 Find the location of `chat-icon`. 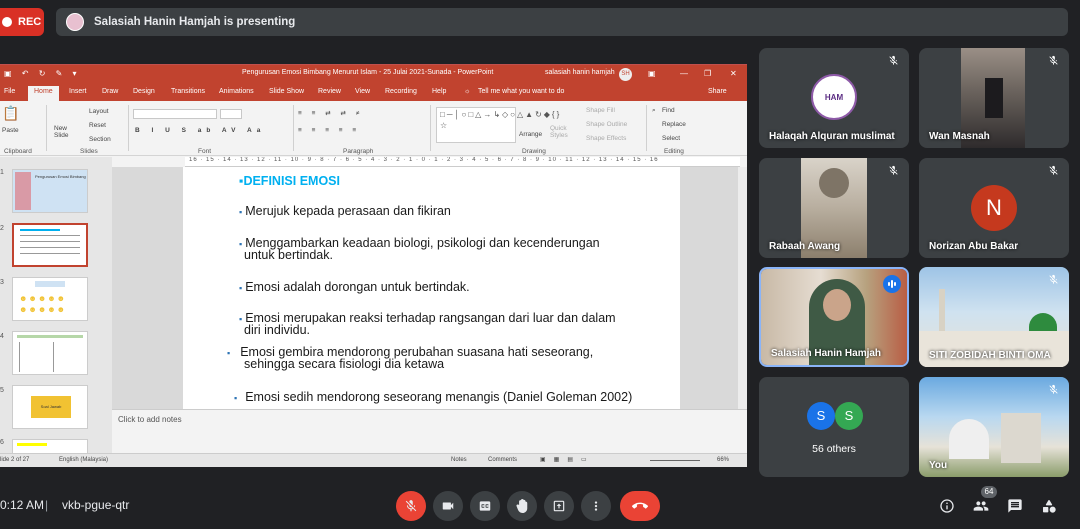

chat-icon is located at coordinates (1015, 506).